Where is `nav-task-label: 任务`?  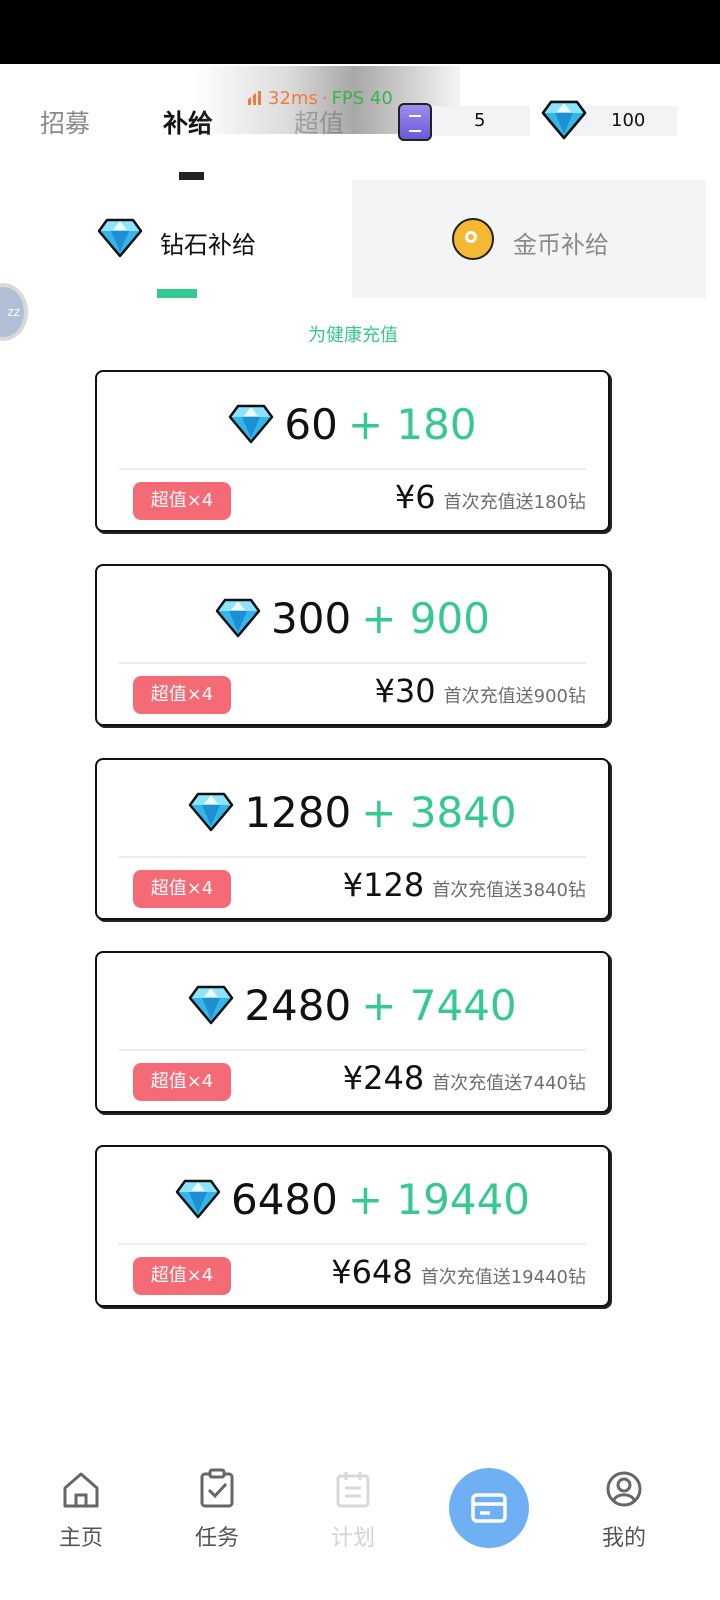
nav-task-label: 任务 is located at coordinates (216, 1538).